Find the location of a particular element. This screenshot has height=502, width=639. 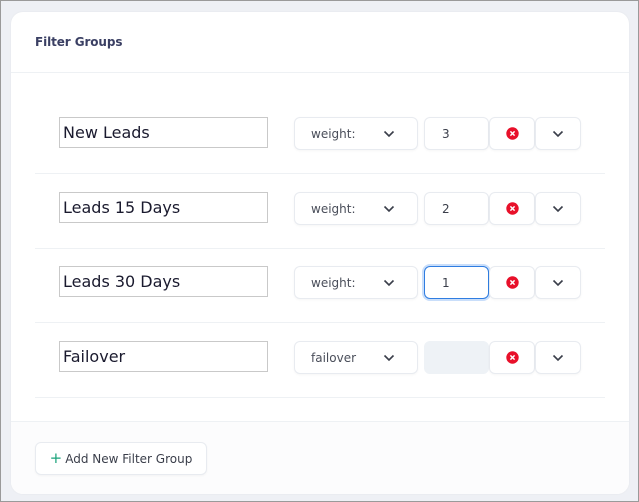

card-header: Filter Groups is located at coordinates (320, 42).